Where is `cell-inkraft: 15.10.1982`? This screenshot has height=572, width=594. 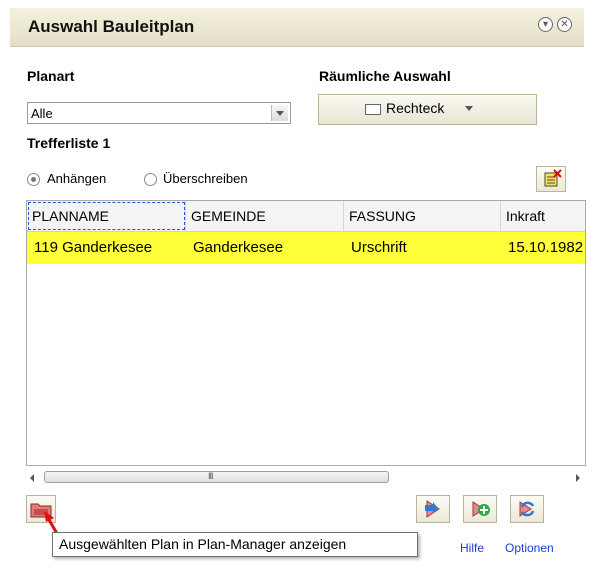 cell-inkraft: 15.10.1982 is located at coordinates (546, 247).